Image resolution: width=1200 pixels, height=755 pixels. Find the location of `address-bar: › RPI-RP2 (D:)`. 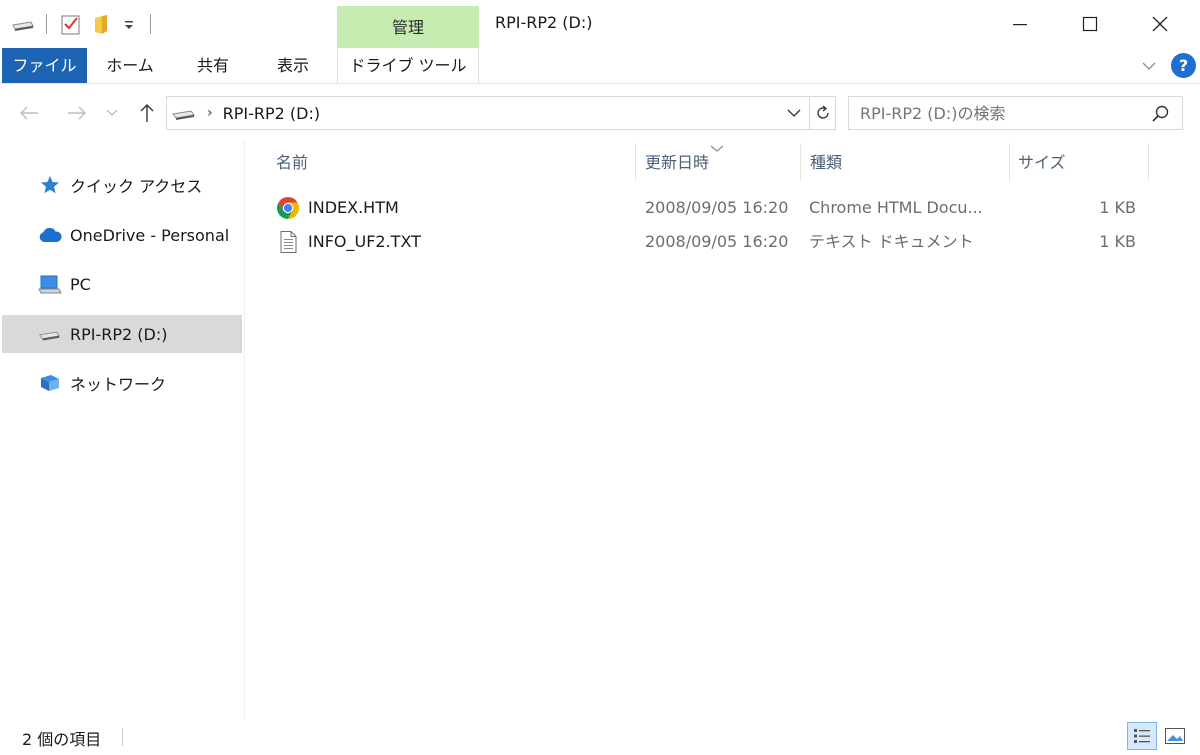

address-bar: › RPI-RP2 (D:) is located at coordinates (501, 113).